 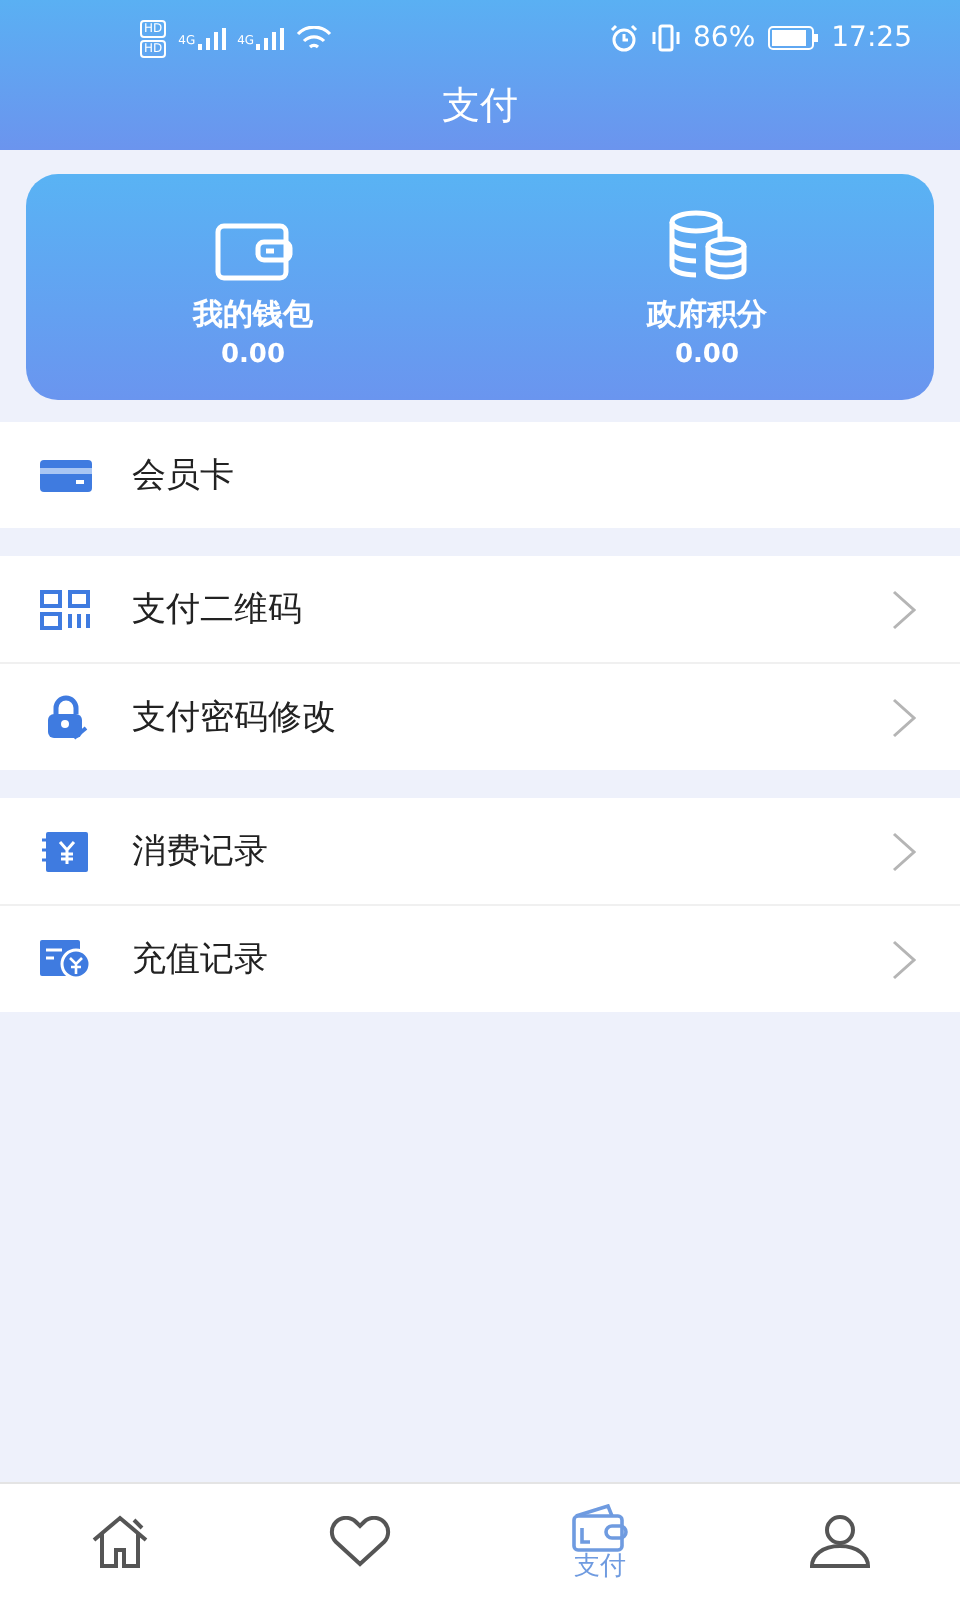 I want to click on menu-item: 支付密码修改, so click(x=480, y=717).